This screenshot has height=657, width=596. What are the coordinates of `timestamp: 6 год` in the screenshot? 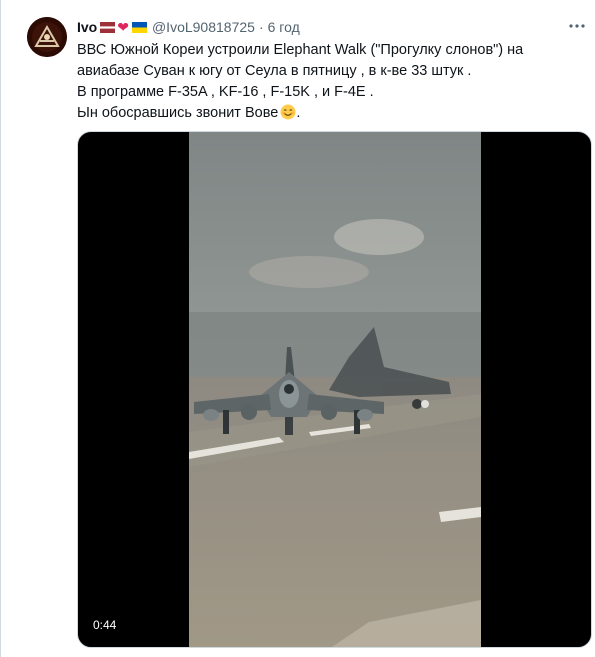 It's located at (284, 27).